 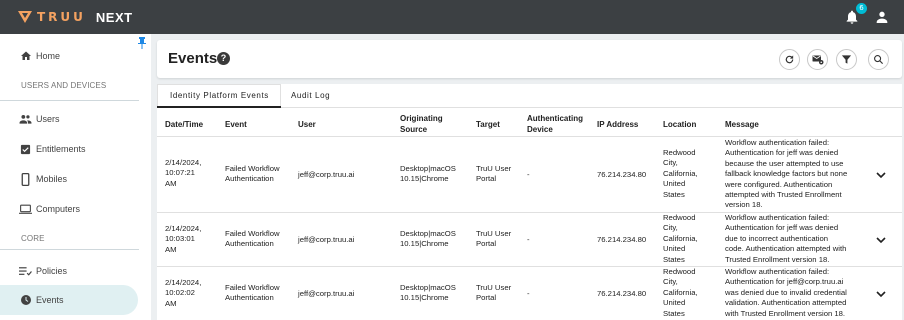 I want to click on tab-identity-platform-events: Identity Platform Events, so click(x=219, y=95).